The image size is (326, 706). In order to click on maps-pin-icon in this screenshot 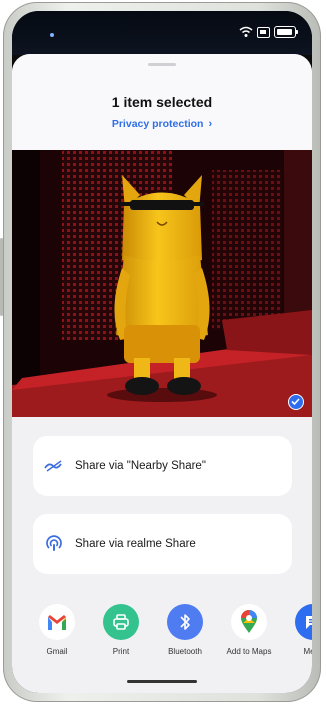, I will do `click(249, 622)`.